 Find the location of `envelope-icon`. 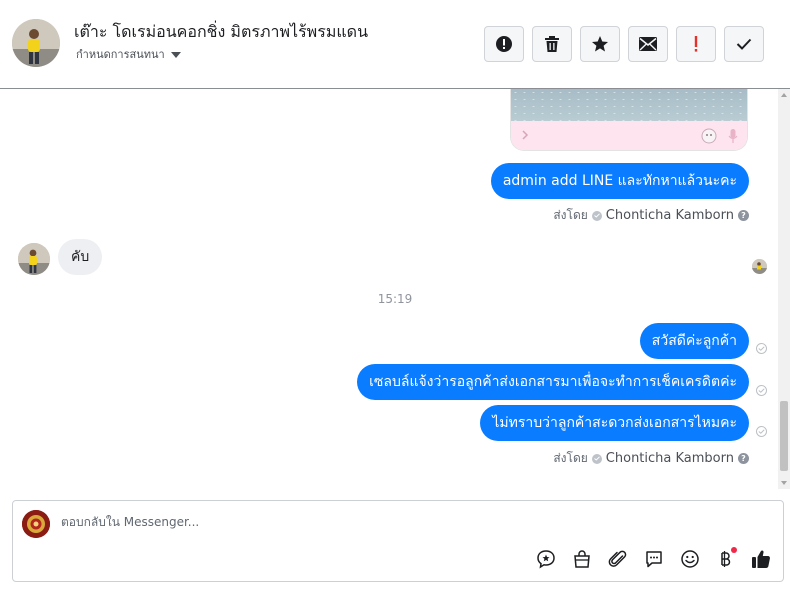

envelope-icon is located at coordinates (648, 44).